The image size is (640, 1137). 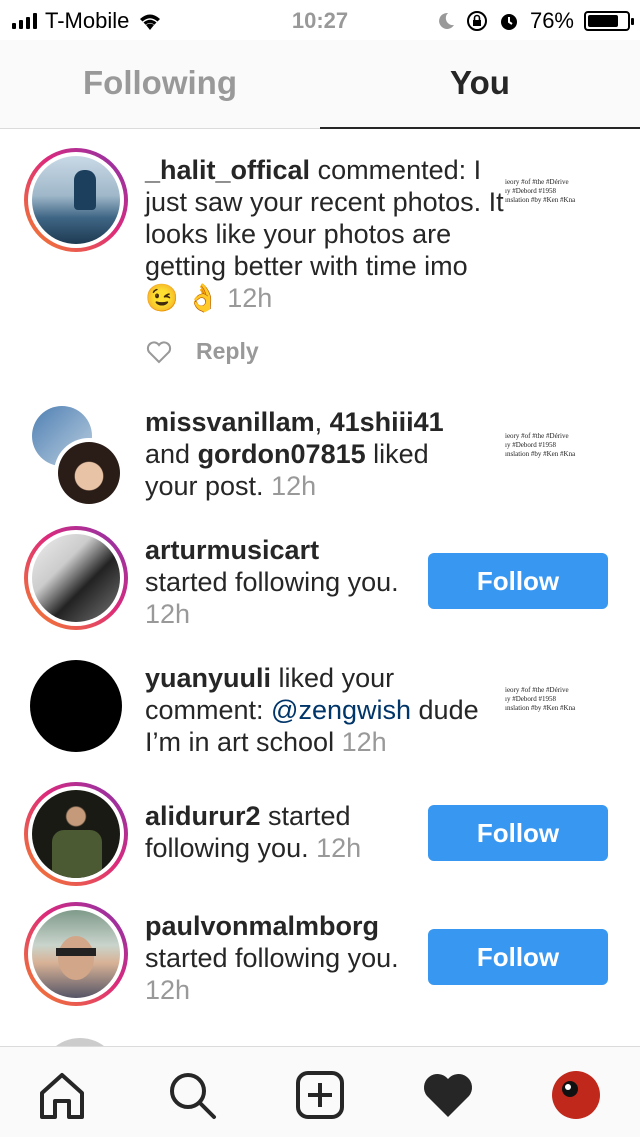 What do you see at coordinates (272, 582) in the screenshot?
I see `notification-text: arturmusicart started following you. 12h` at bounding box center [272, 582].